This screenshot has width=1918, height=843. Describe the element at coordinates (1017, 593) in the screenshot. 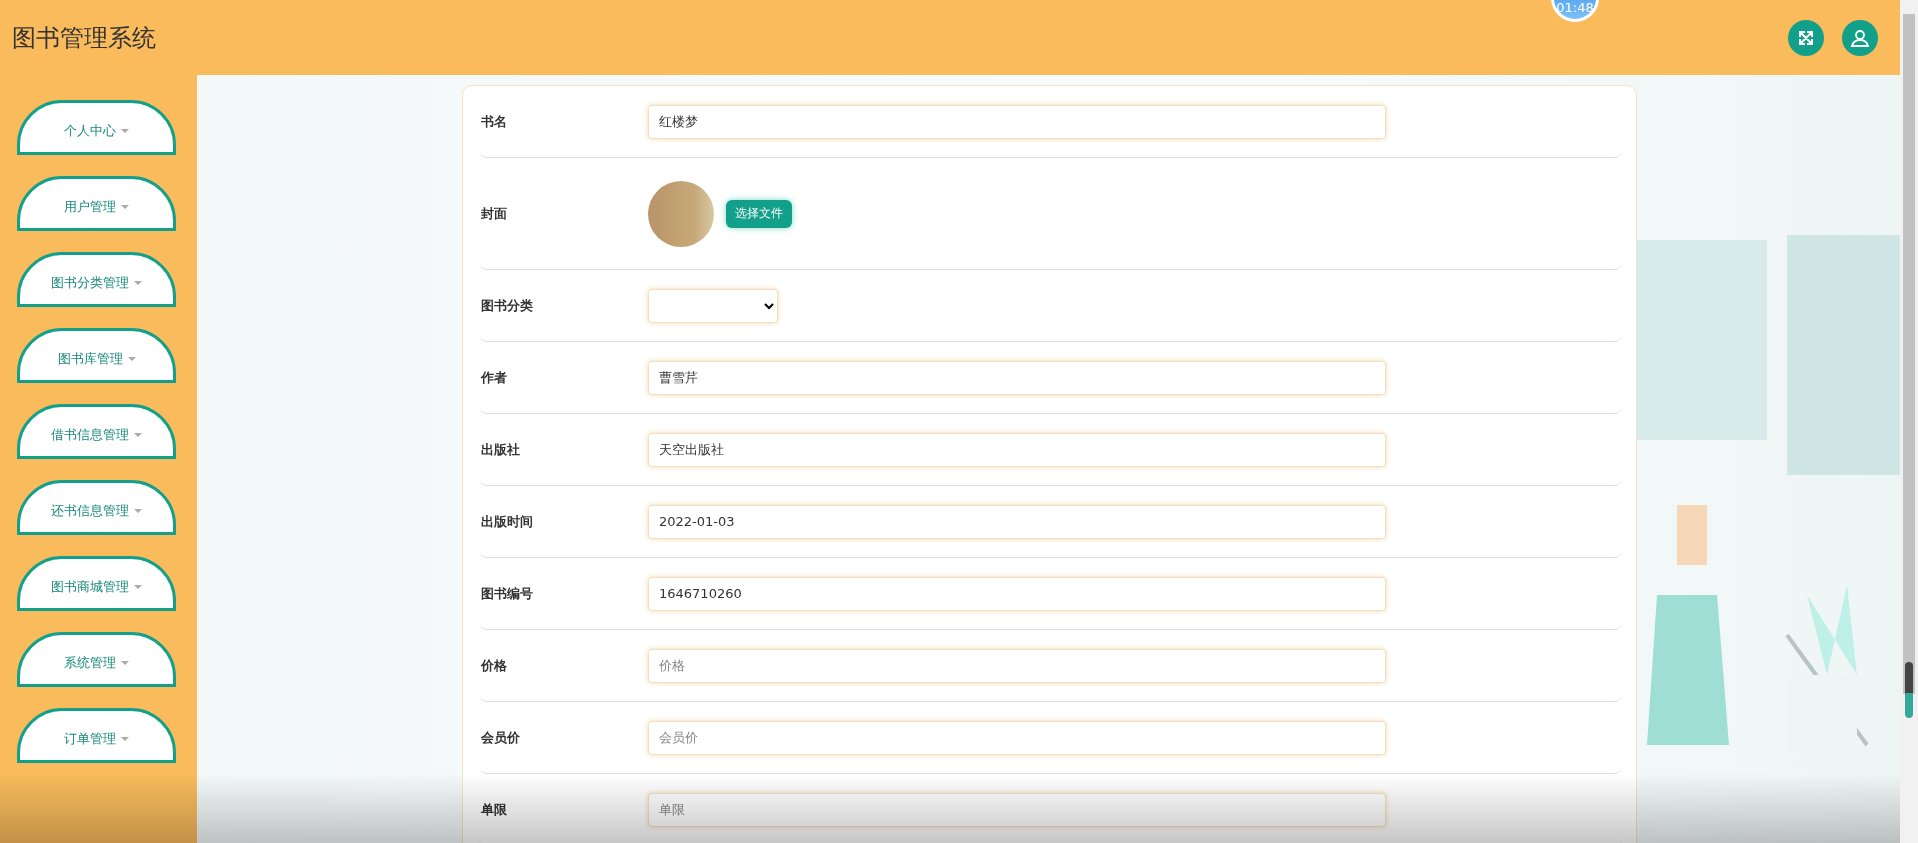

I see `input-field: 1646710260` at that location.